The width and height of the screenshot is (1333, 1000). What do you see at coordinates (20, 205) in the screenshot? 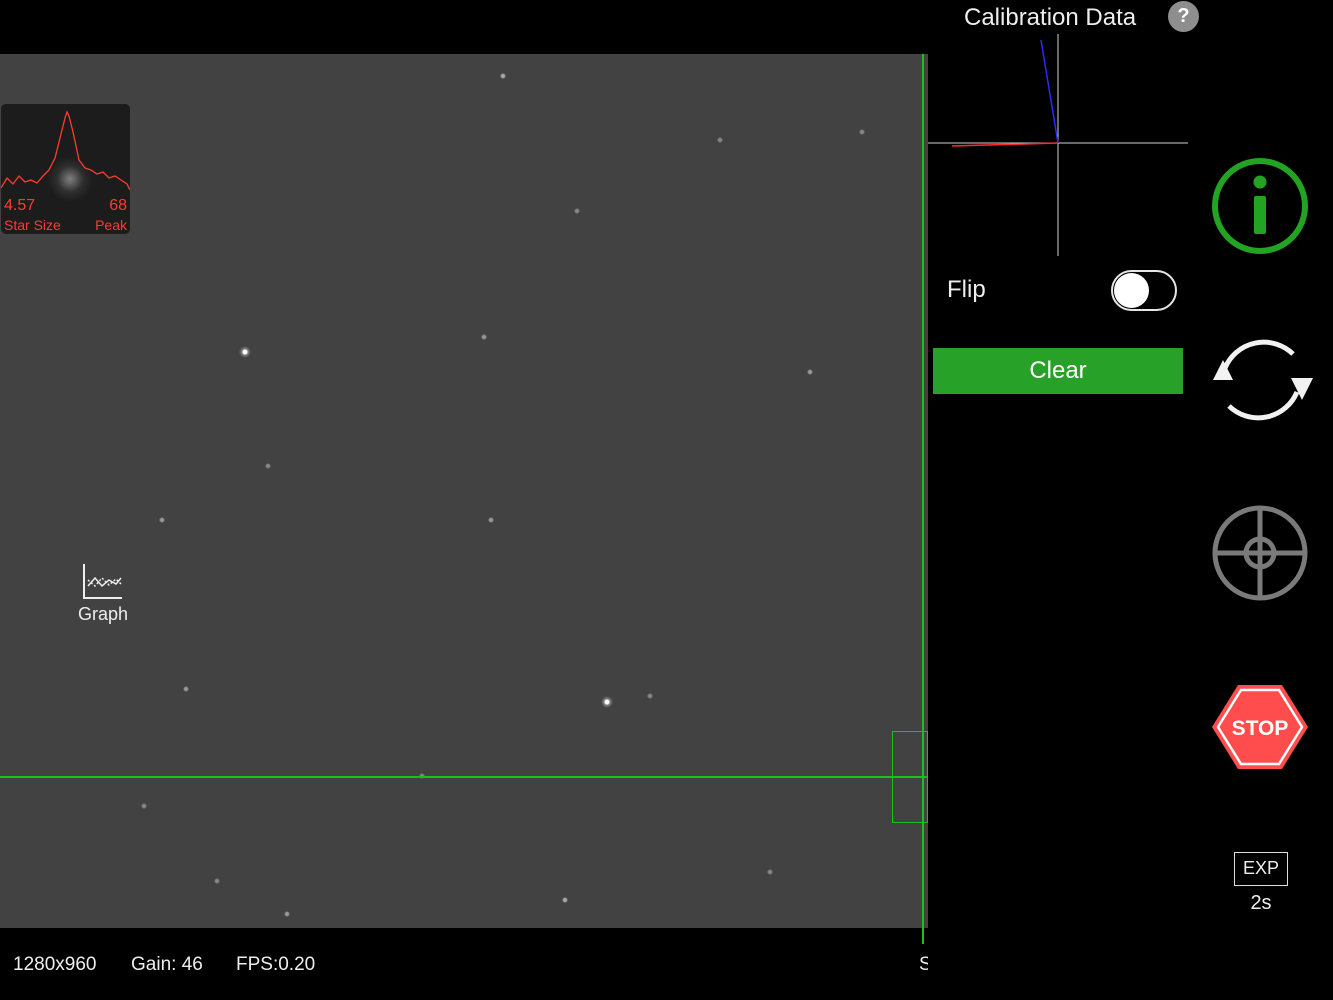
I see `star-size-value: 4.57` at bounding box center [20, 205].